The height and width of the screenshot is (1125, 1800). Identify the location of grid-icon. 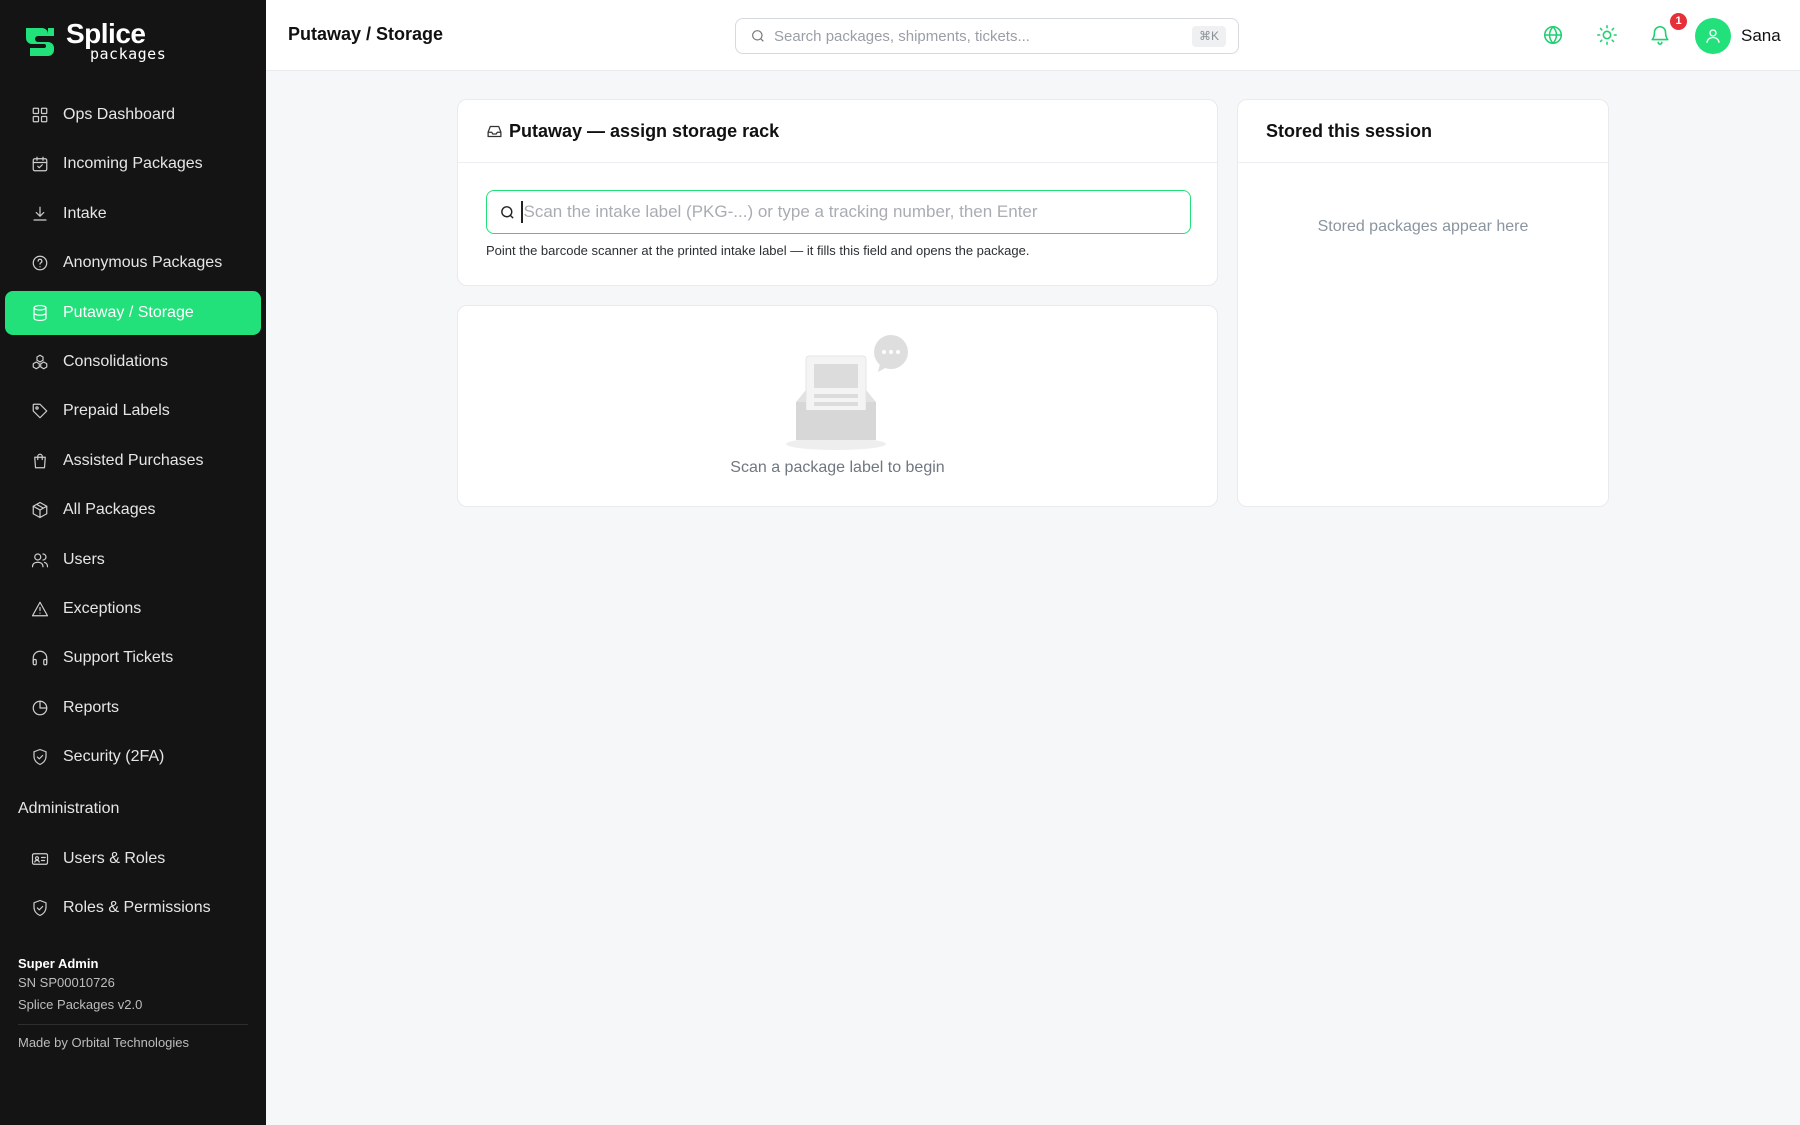
(40, 115).